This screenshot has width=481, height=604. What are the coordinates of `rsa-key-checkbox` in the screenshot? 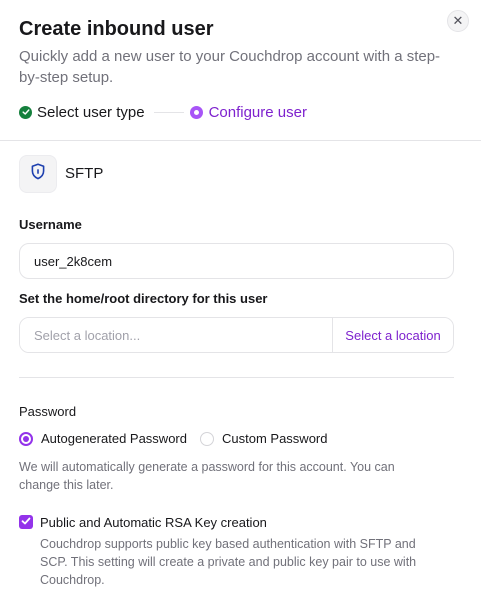 It's located at (26, 522).